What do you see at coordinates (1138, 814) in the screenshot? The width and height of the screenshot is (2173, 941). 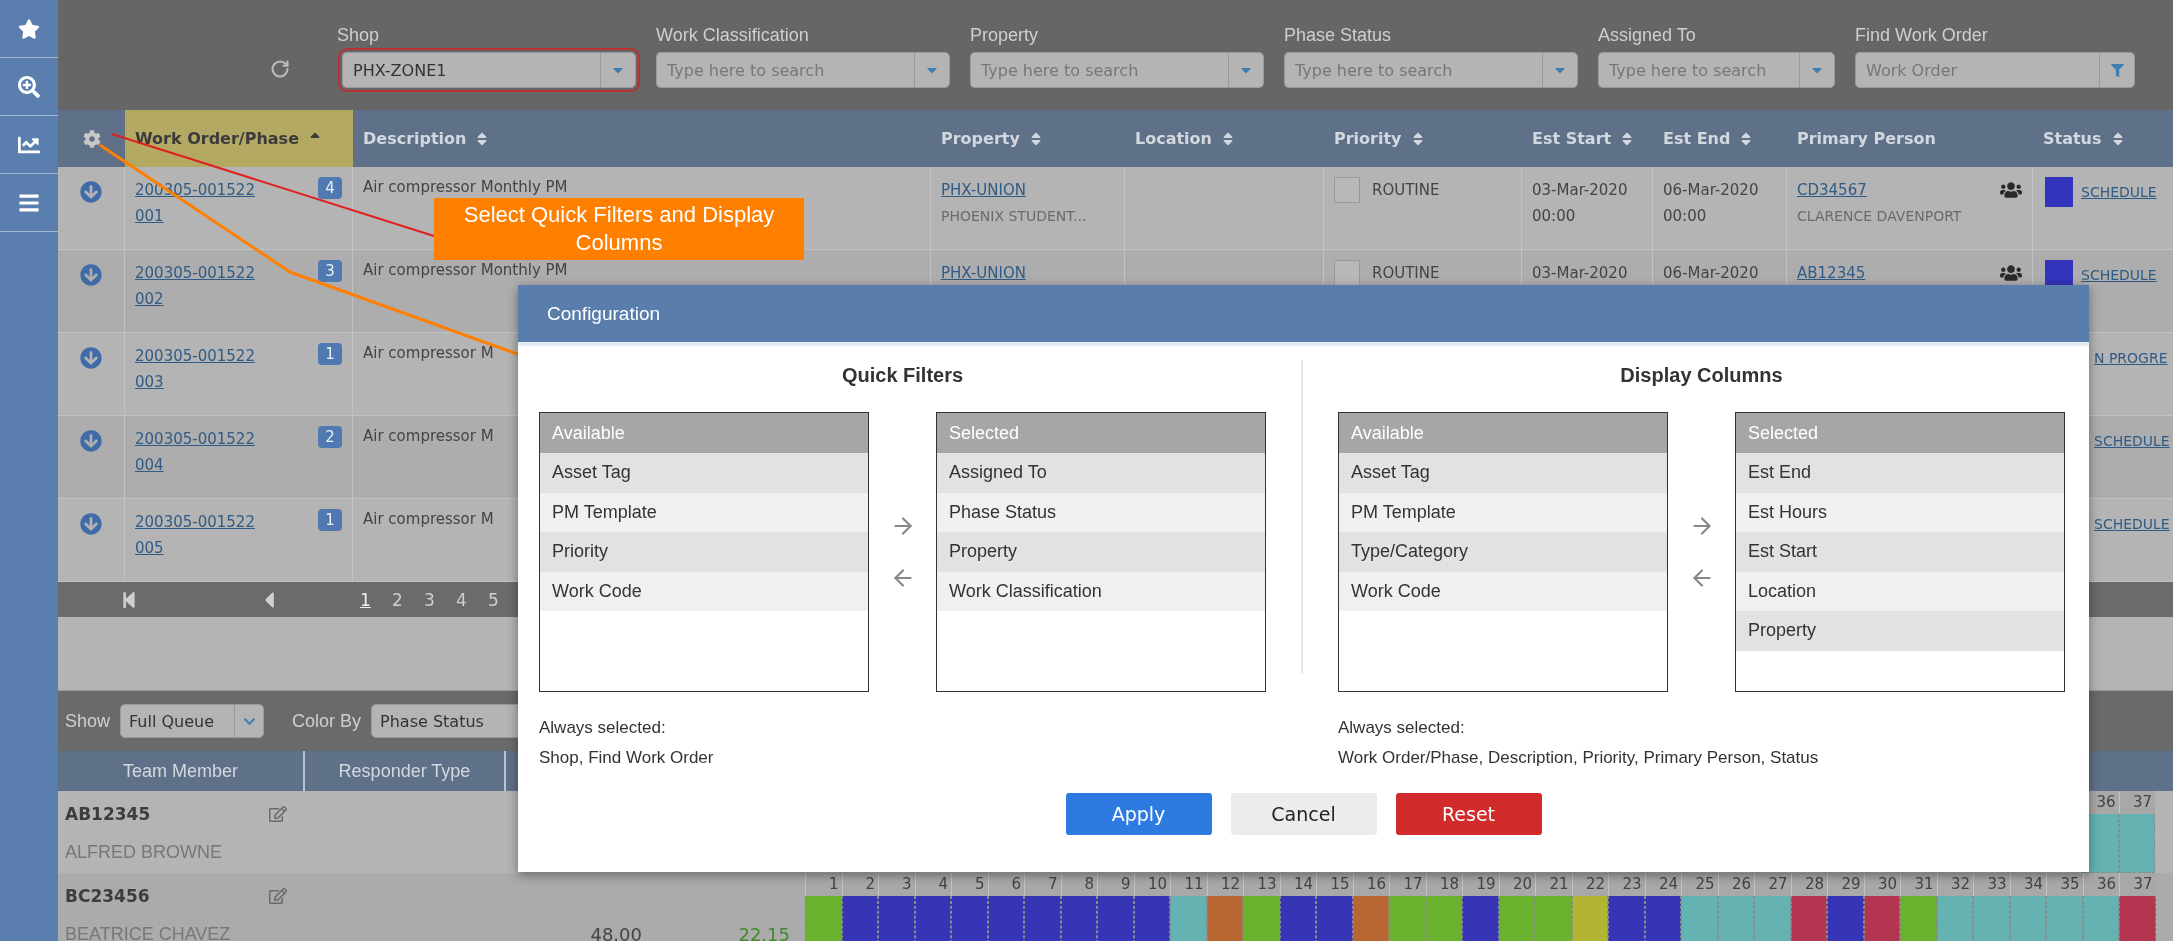 I see `primary-button: Apply` at bounding box center [1138, 814].